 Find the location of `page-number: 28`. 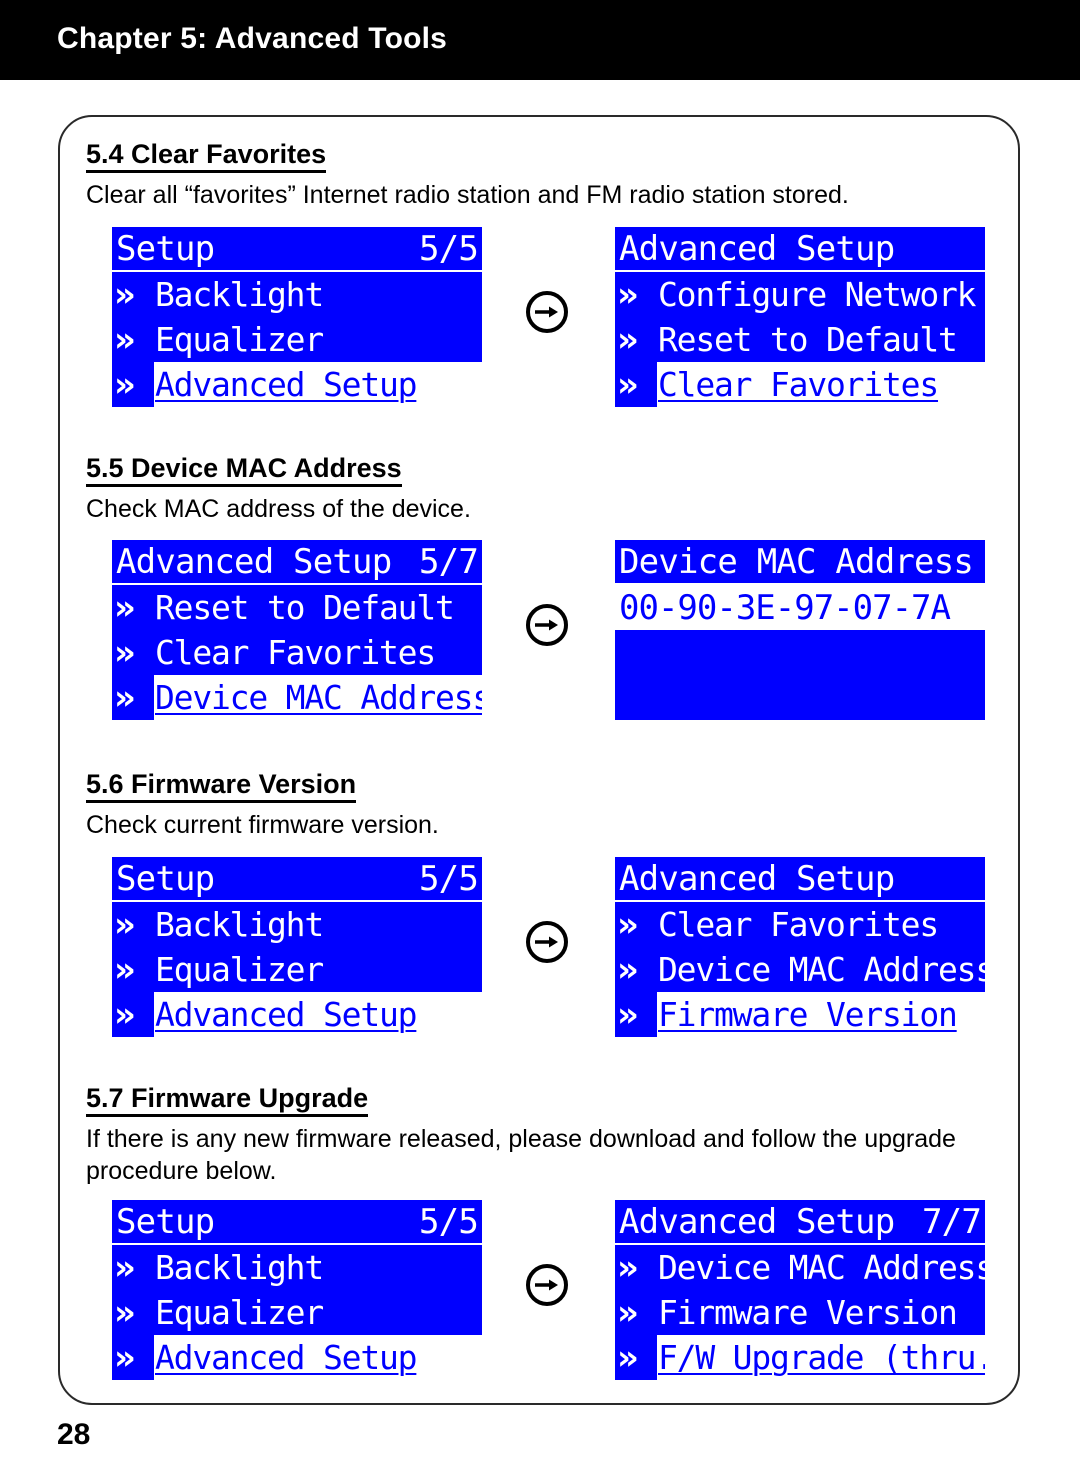

page-number: 28 is located at coordinates (74, 1434).